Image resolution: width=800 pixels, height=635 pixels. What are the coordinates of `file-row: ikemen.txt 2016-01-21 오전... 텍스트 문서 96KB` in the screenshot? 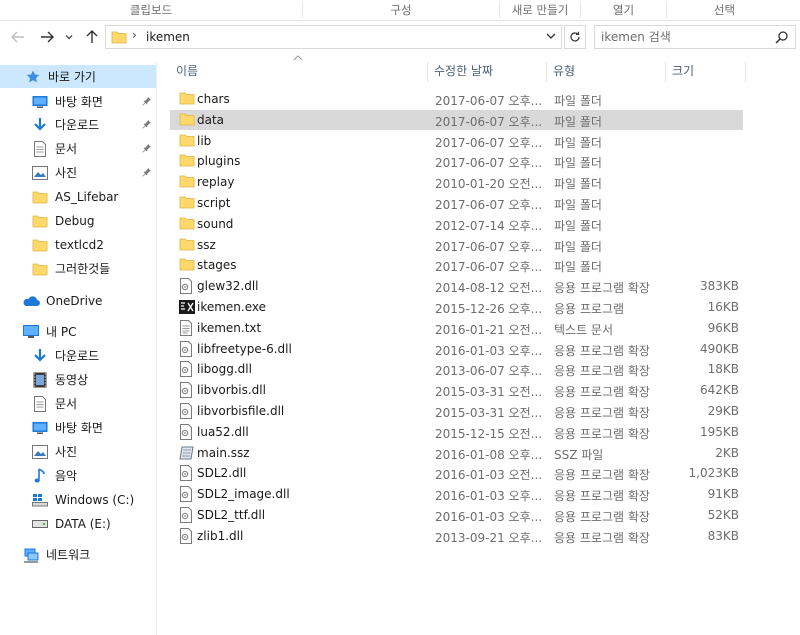 It's located at (456, 328).